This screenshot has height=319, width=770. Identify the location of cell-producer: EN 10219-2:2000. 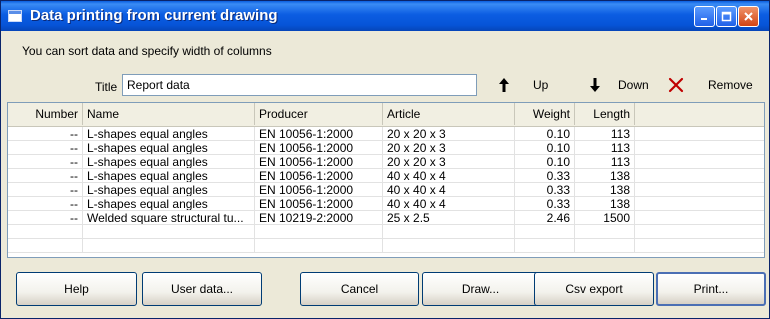
(319, 218).